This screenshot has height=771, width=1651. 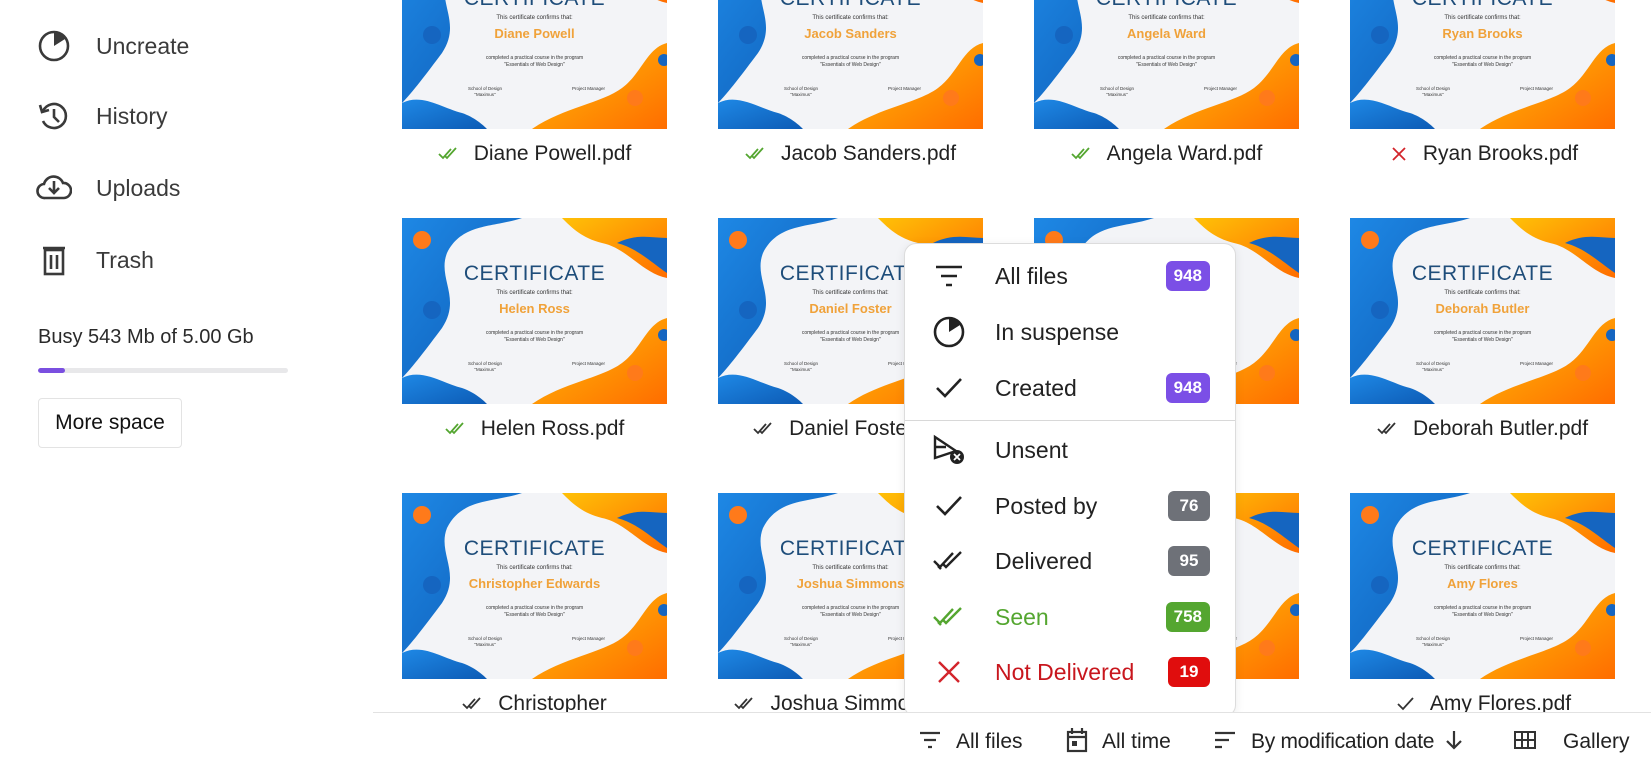 I want to click on storage-progress-fill, so click(x=51, y=370).